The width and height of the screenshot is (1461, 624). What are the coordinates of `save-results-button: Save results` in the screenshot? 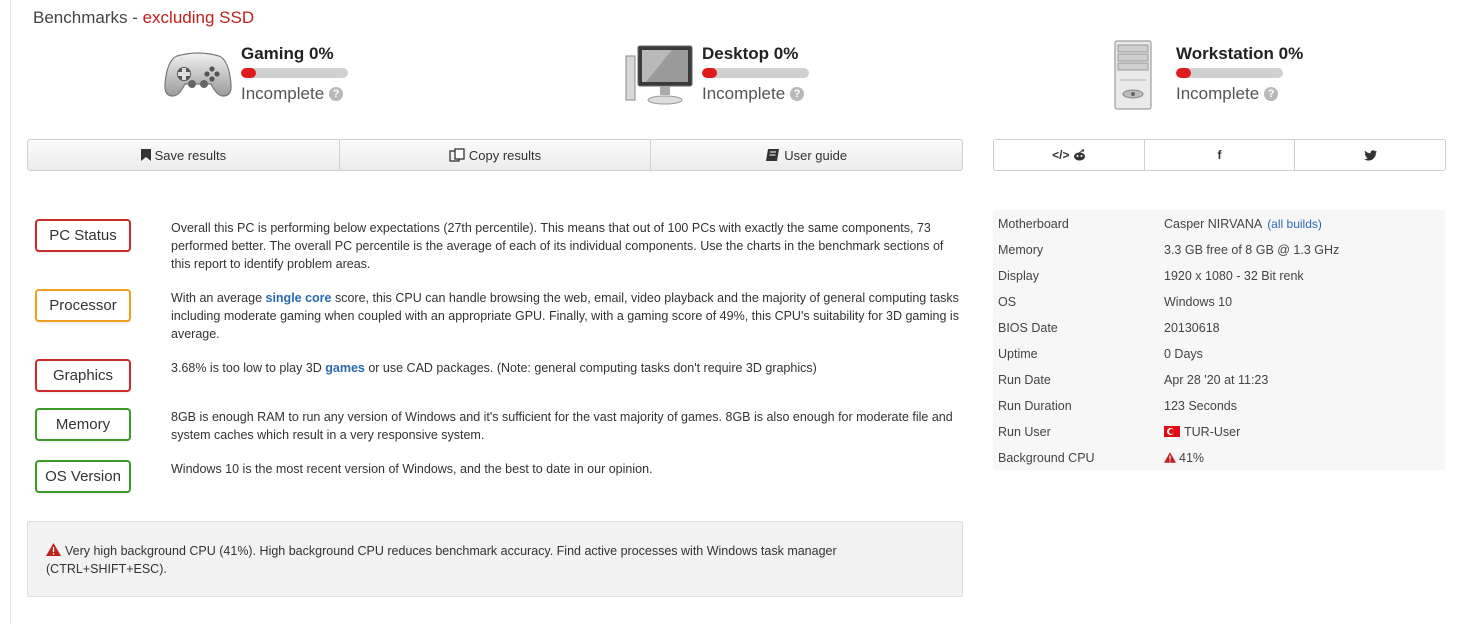 It's located at (184, 155).